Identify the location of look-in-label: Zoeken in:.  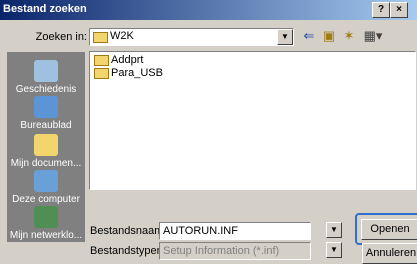
(61, 37).